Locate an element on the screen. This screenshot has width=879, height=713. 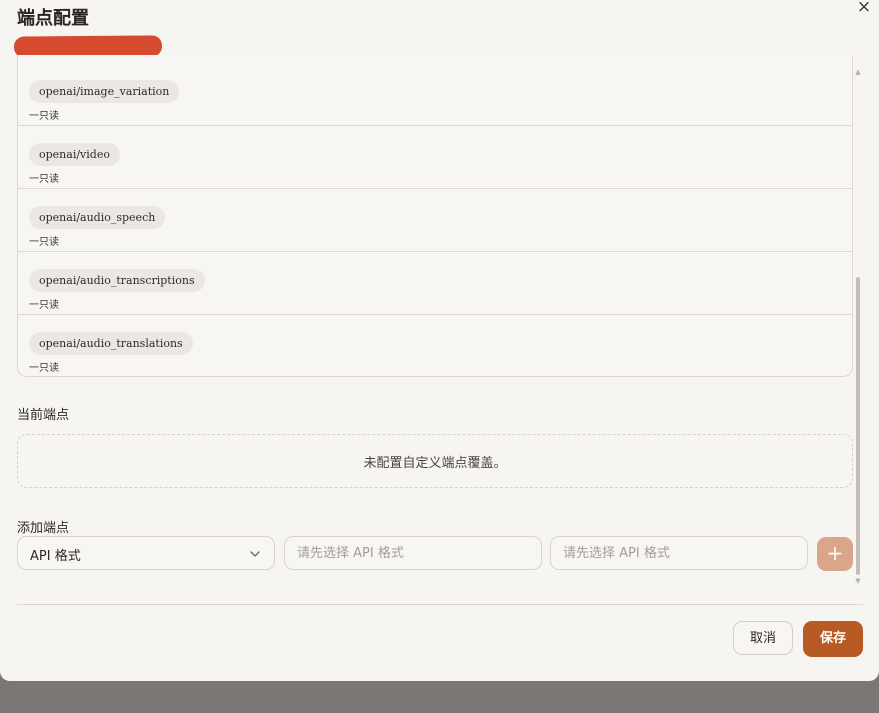
empty-state-text: 未配置自定义端点覆盖。 is located at coordinates (435, 463).